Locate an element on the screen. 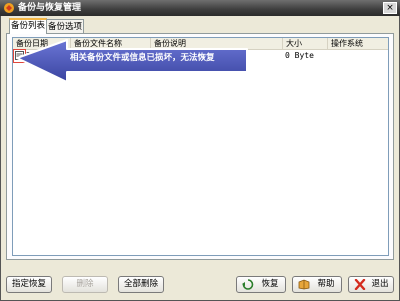  exit-button: 退出 is located at coordinates (371, 284).